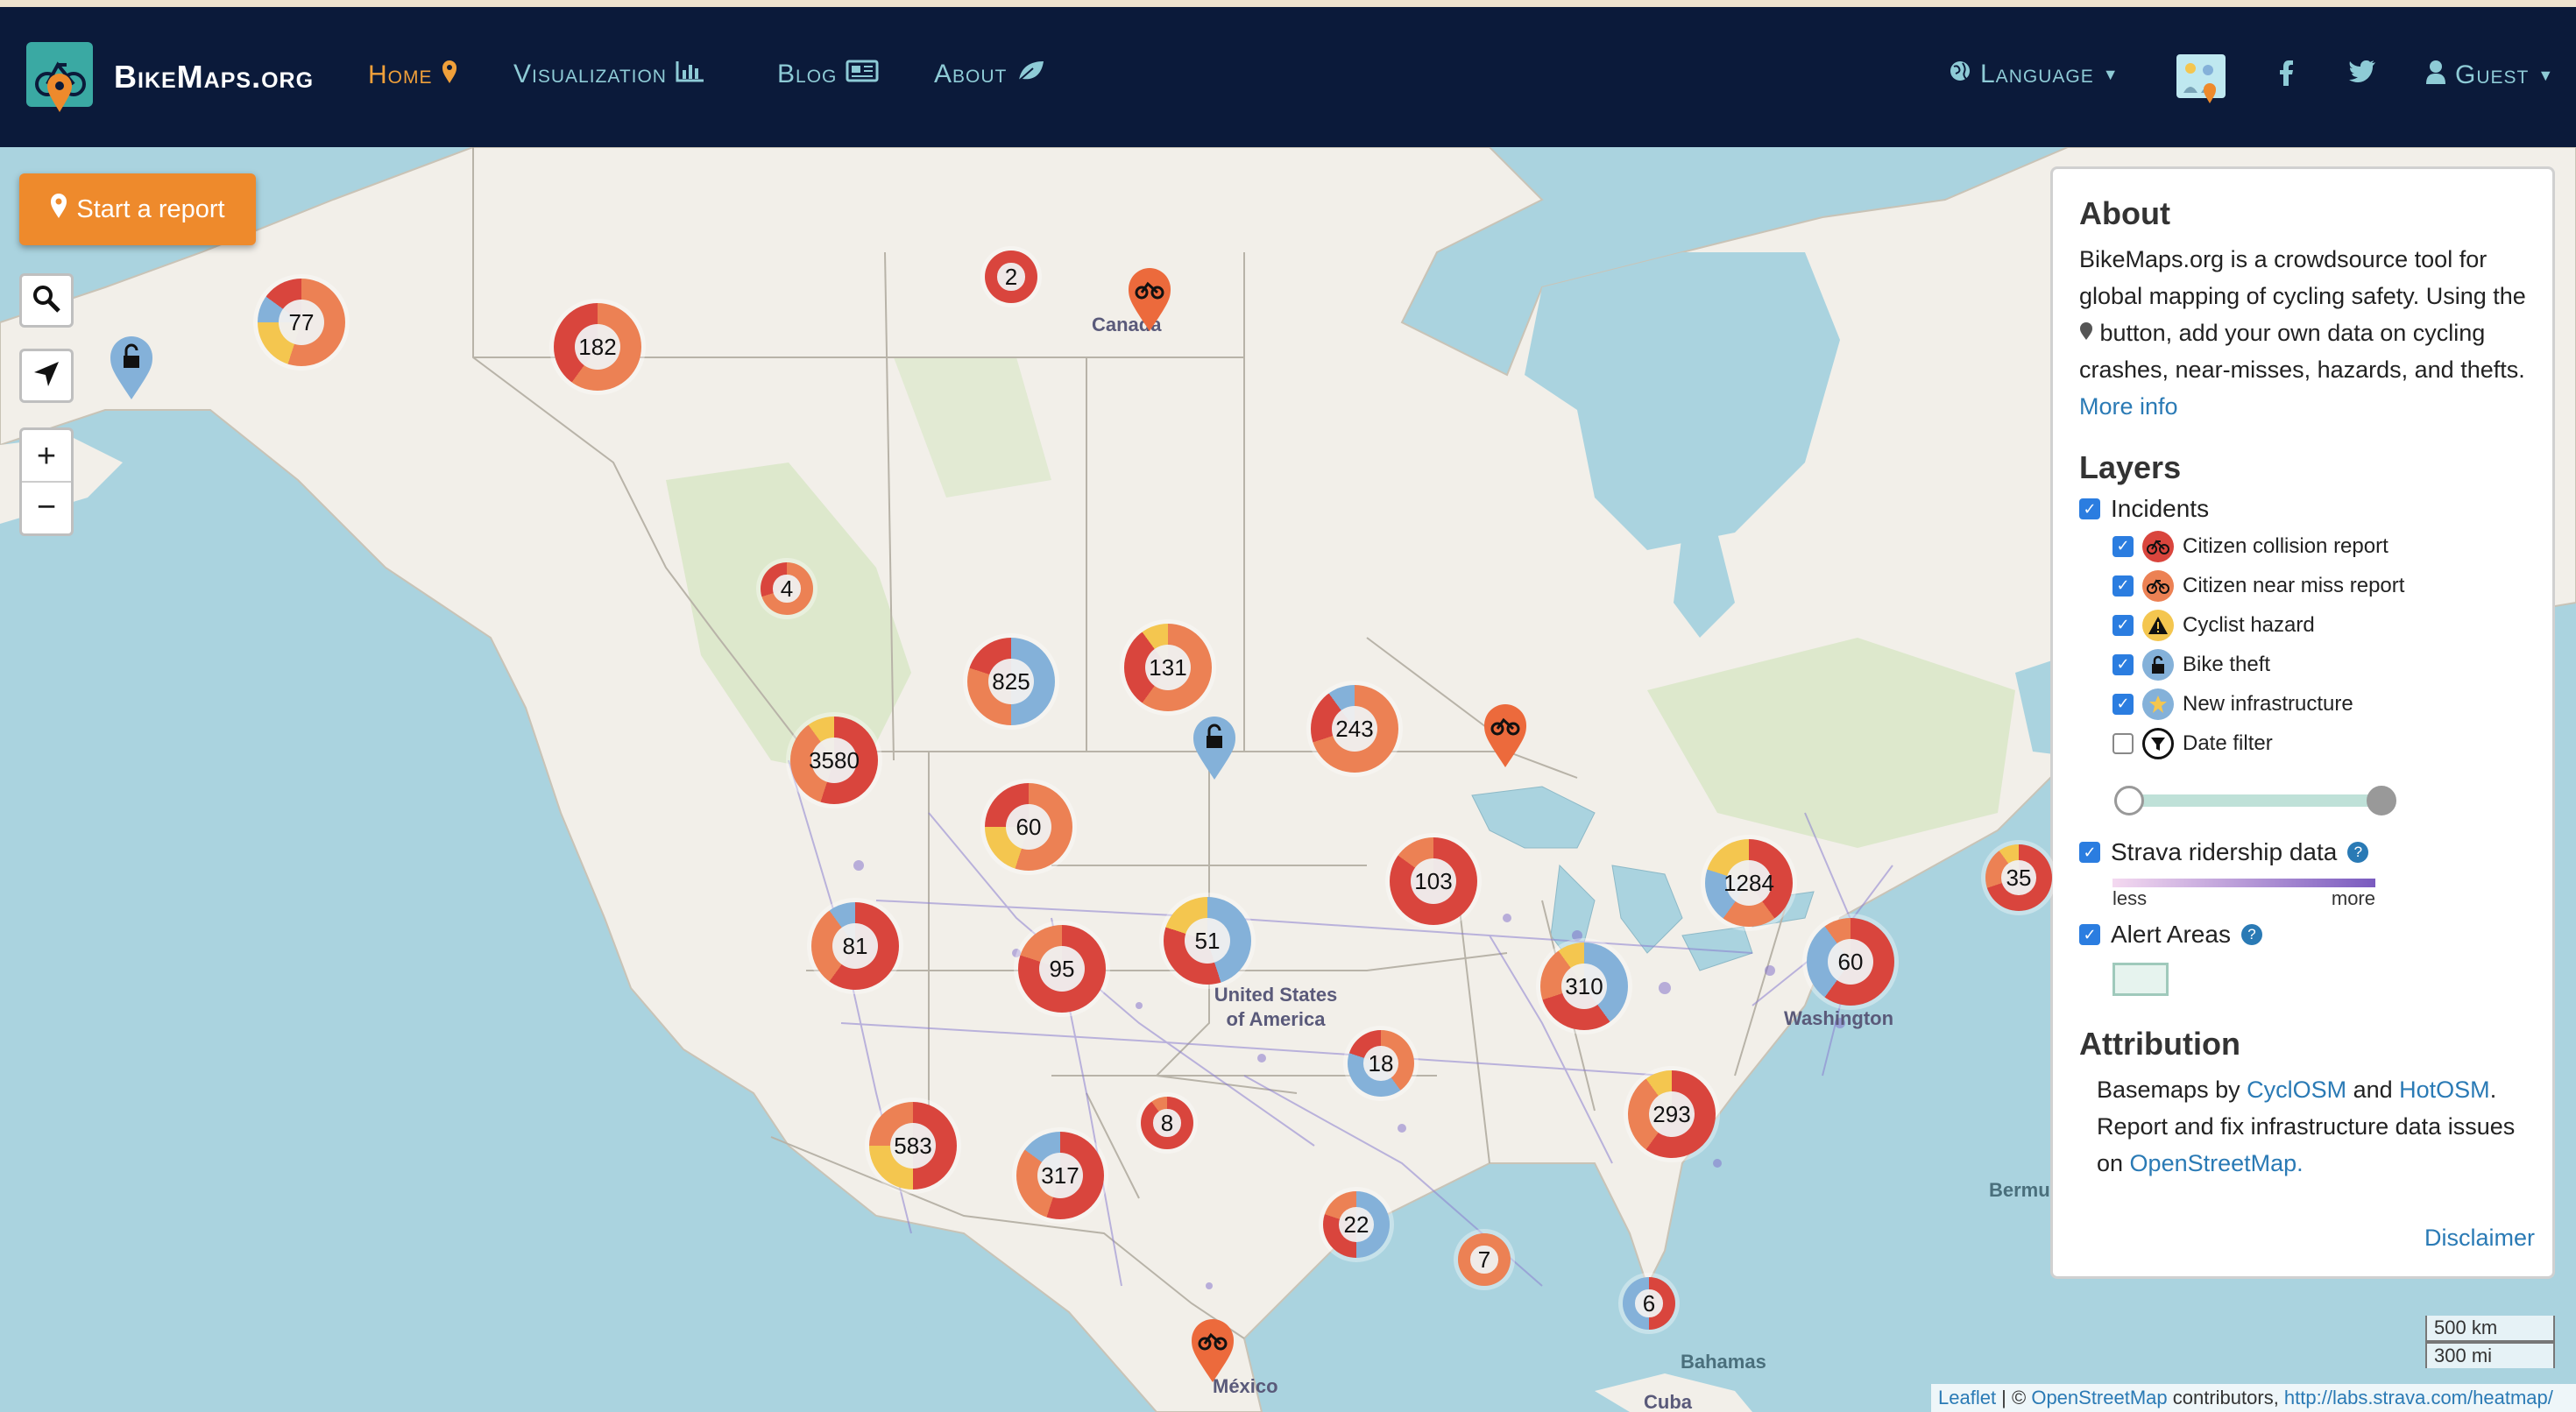 The image size is (2576, 1412). I want to click on language-label: Language, so click(2037, 74).